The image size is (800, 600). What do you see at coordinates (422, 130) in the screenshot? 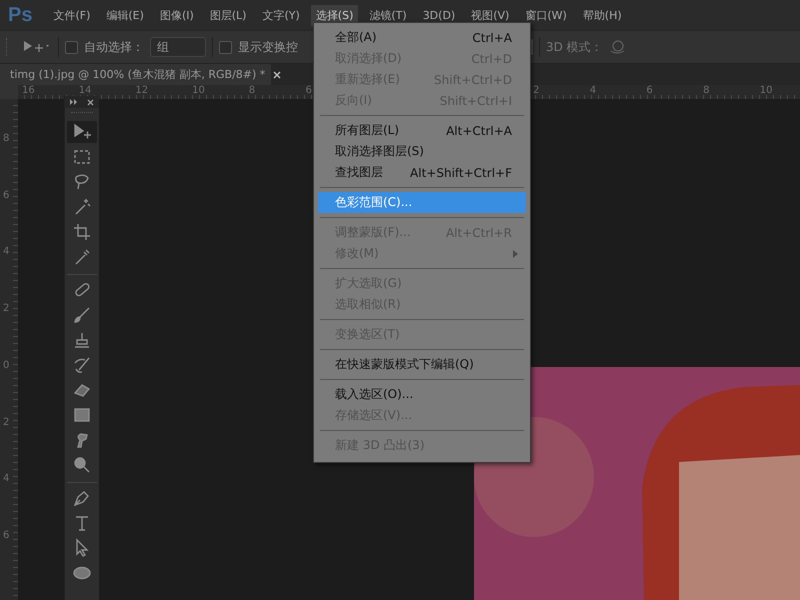
I see `menu-item: 所有图层(L) Alt+Ctrl+A` at bounding box center [422, 130].